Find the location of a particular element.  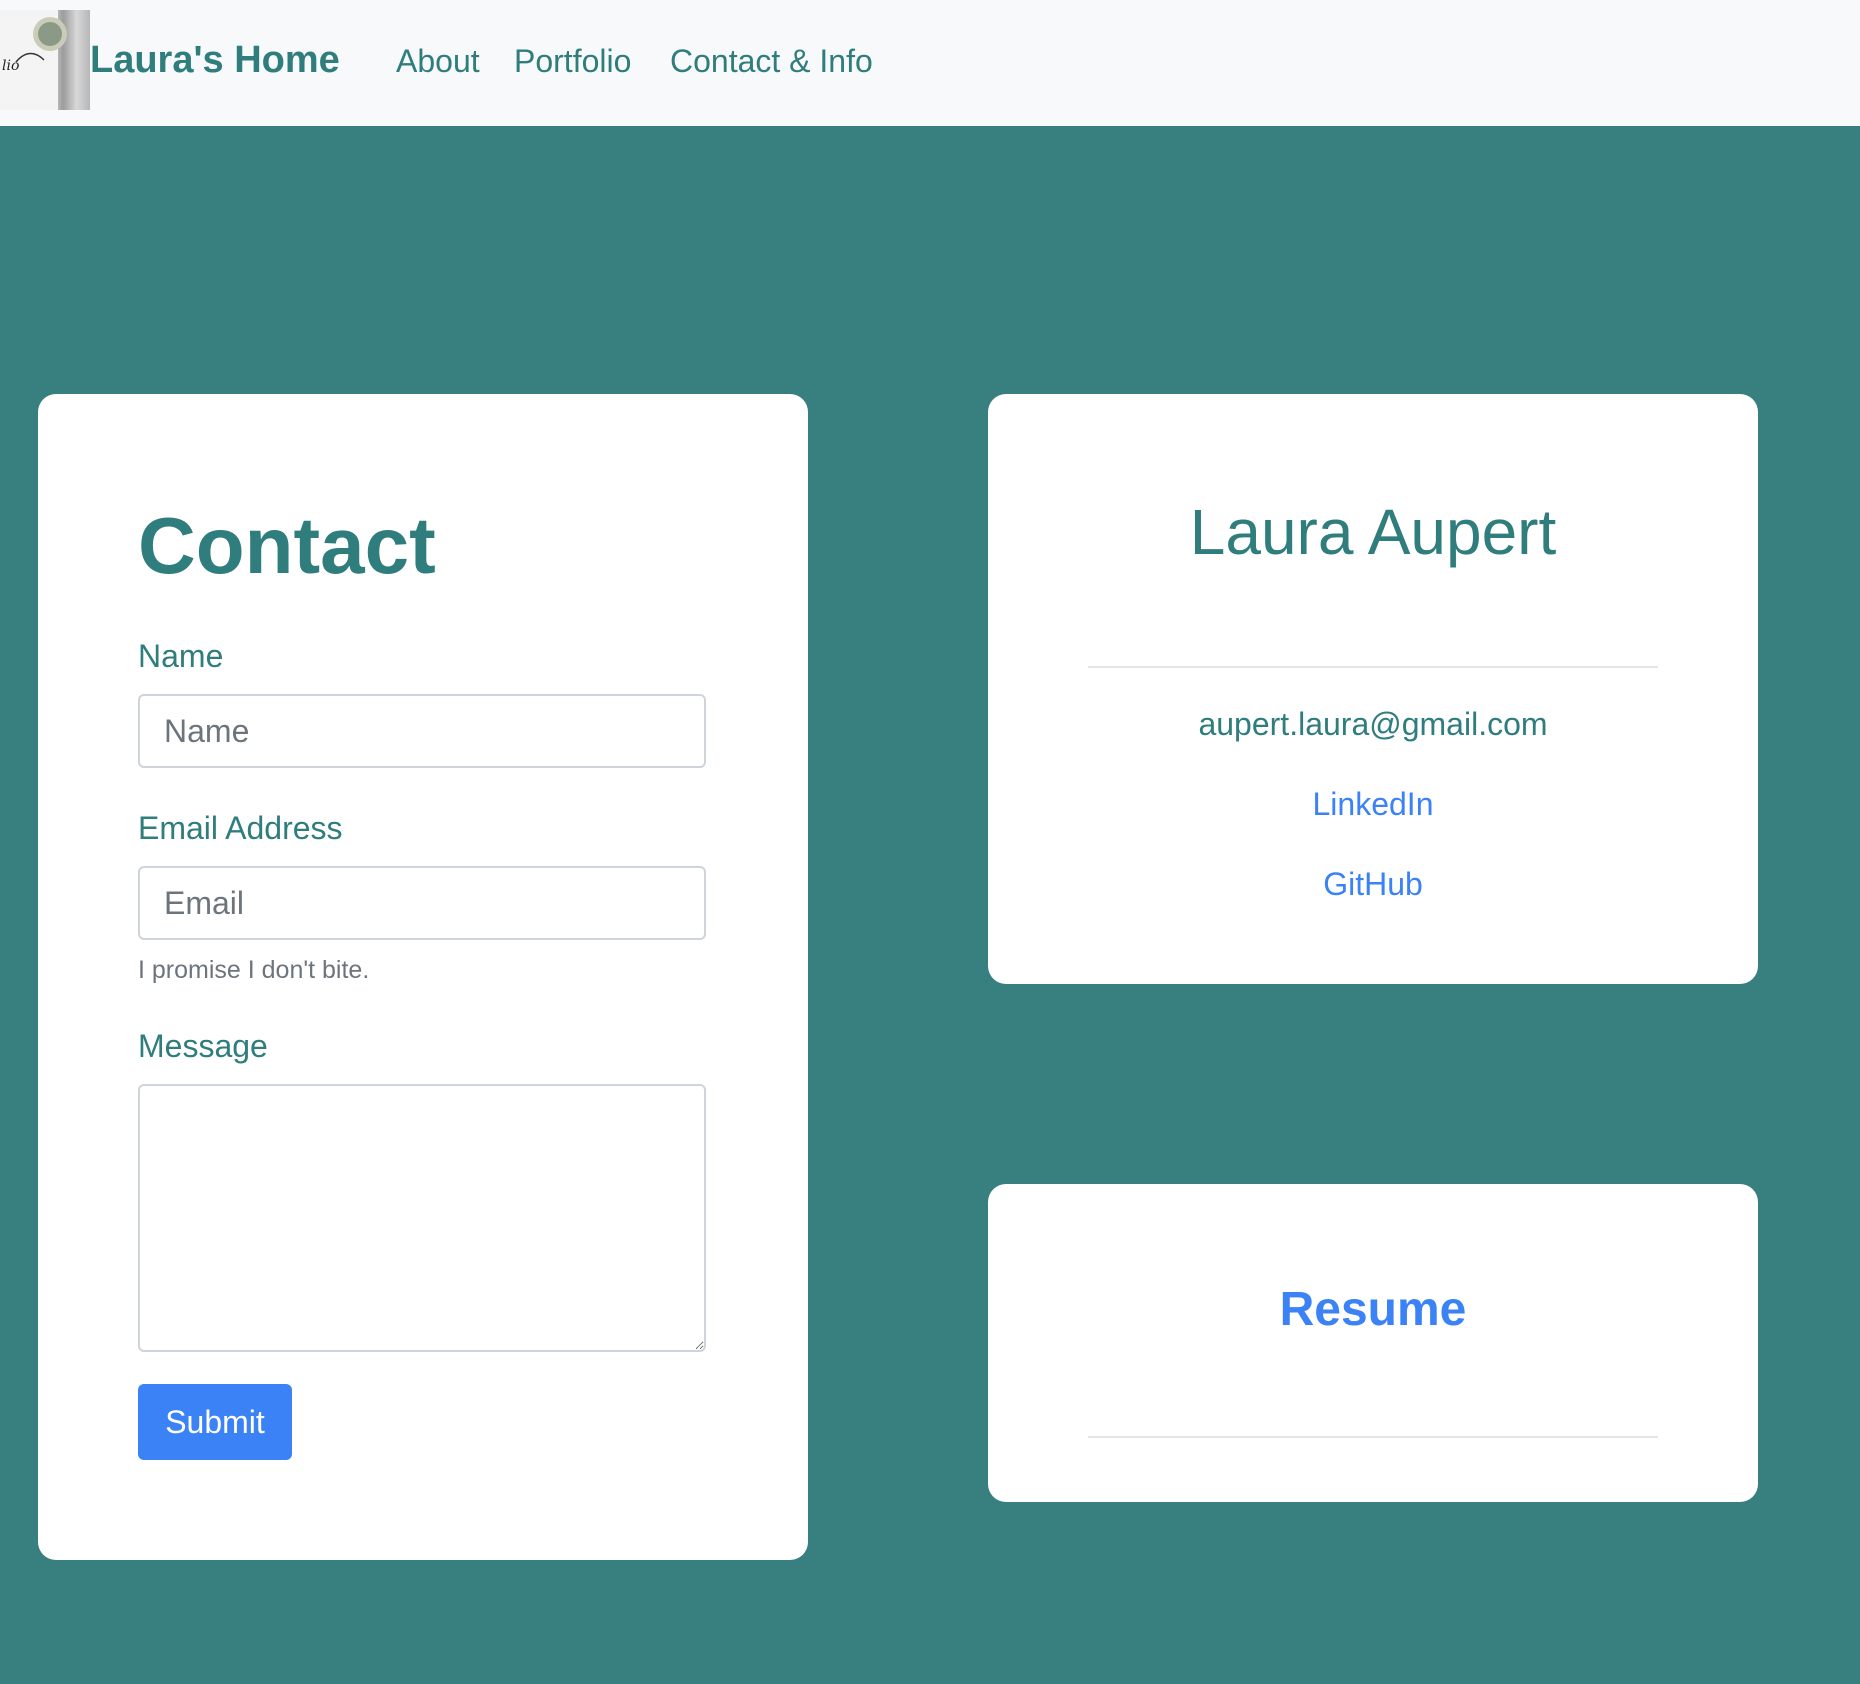

linkedin-link: LinkedIn is located at coordinates (1373, 804).